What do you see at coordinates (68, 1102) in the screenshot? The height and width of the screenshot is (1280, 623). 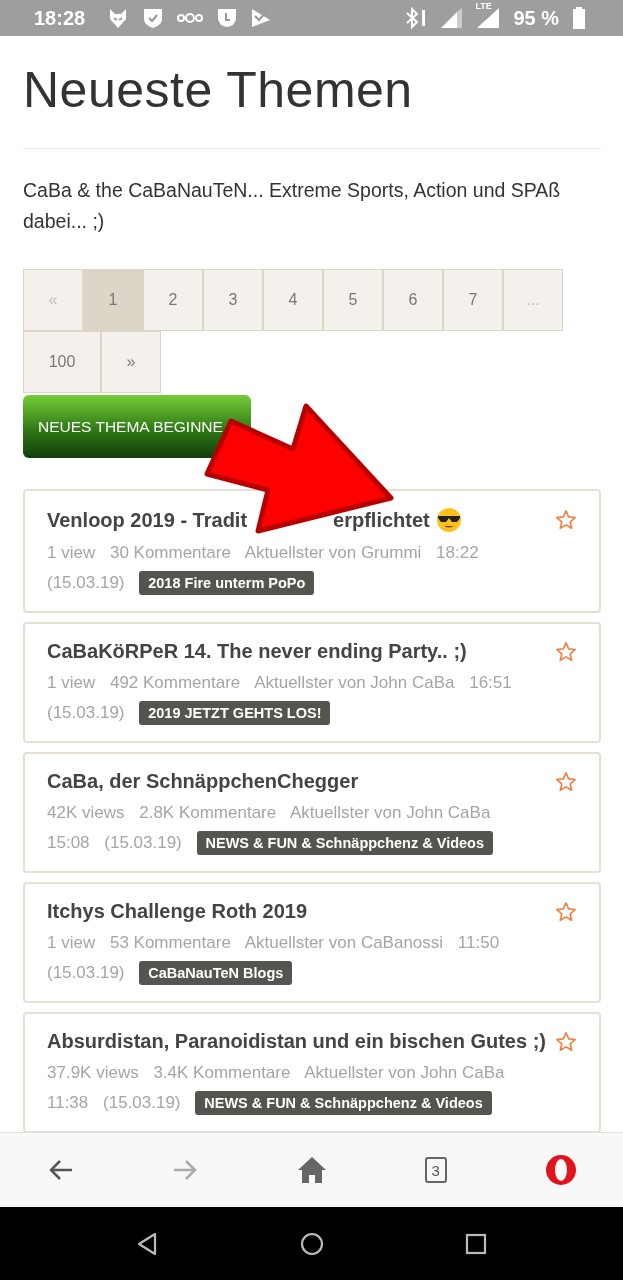 I see `topic-meta: 11:38` at bounding box center [68, 1102].